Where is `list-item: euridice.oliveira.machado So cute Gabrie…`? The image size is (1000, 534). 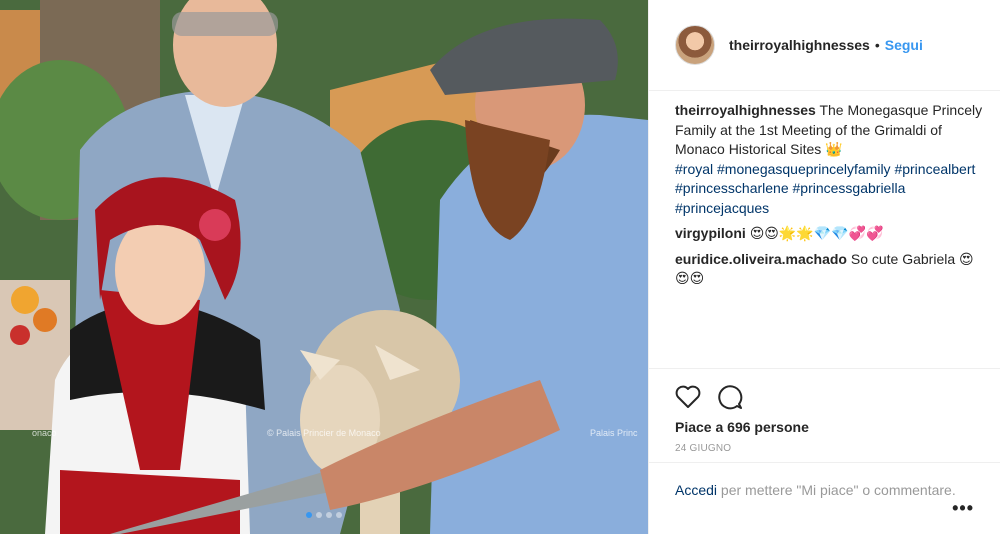
list-item: euridice.oliveira.machado So cute Gabrie… is located at coordinates (829, 269).